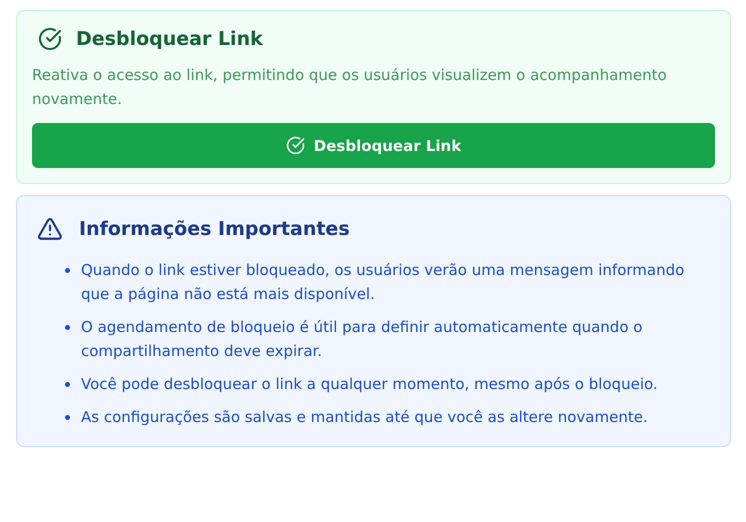  What do you see at coordinates (350, 87) in the screenshot?
I see `card-description: Reativa o acesso ao link, permitindo que os usuários visualizem o acompanhamento novamente.` at bounding box center [350, 87].